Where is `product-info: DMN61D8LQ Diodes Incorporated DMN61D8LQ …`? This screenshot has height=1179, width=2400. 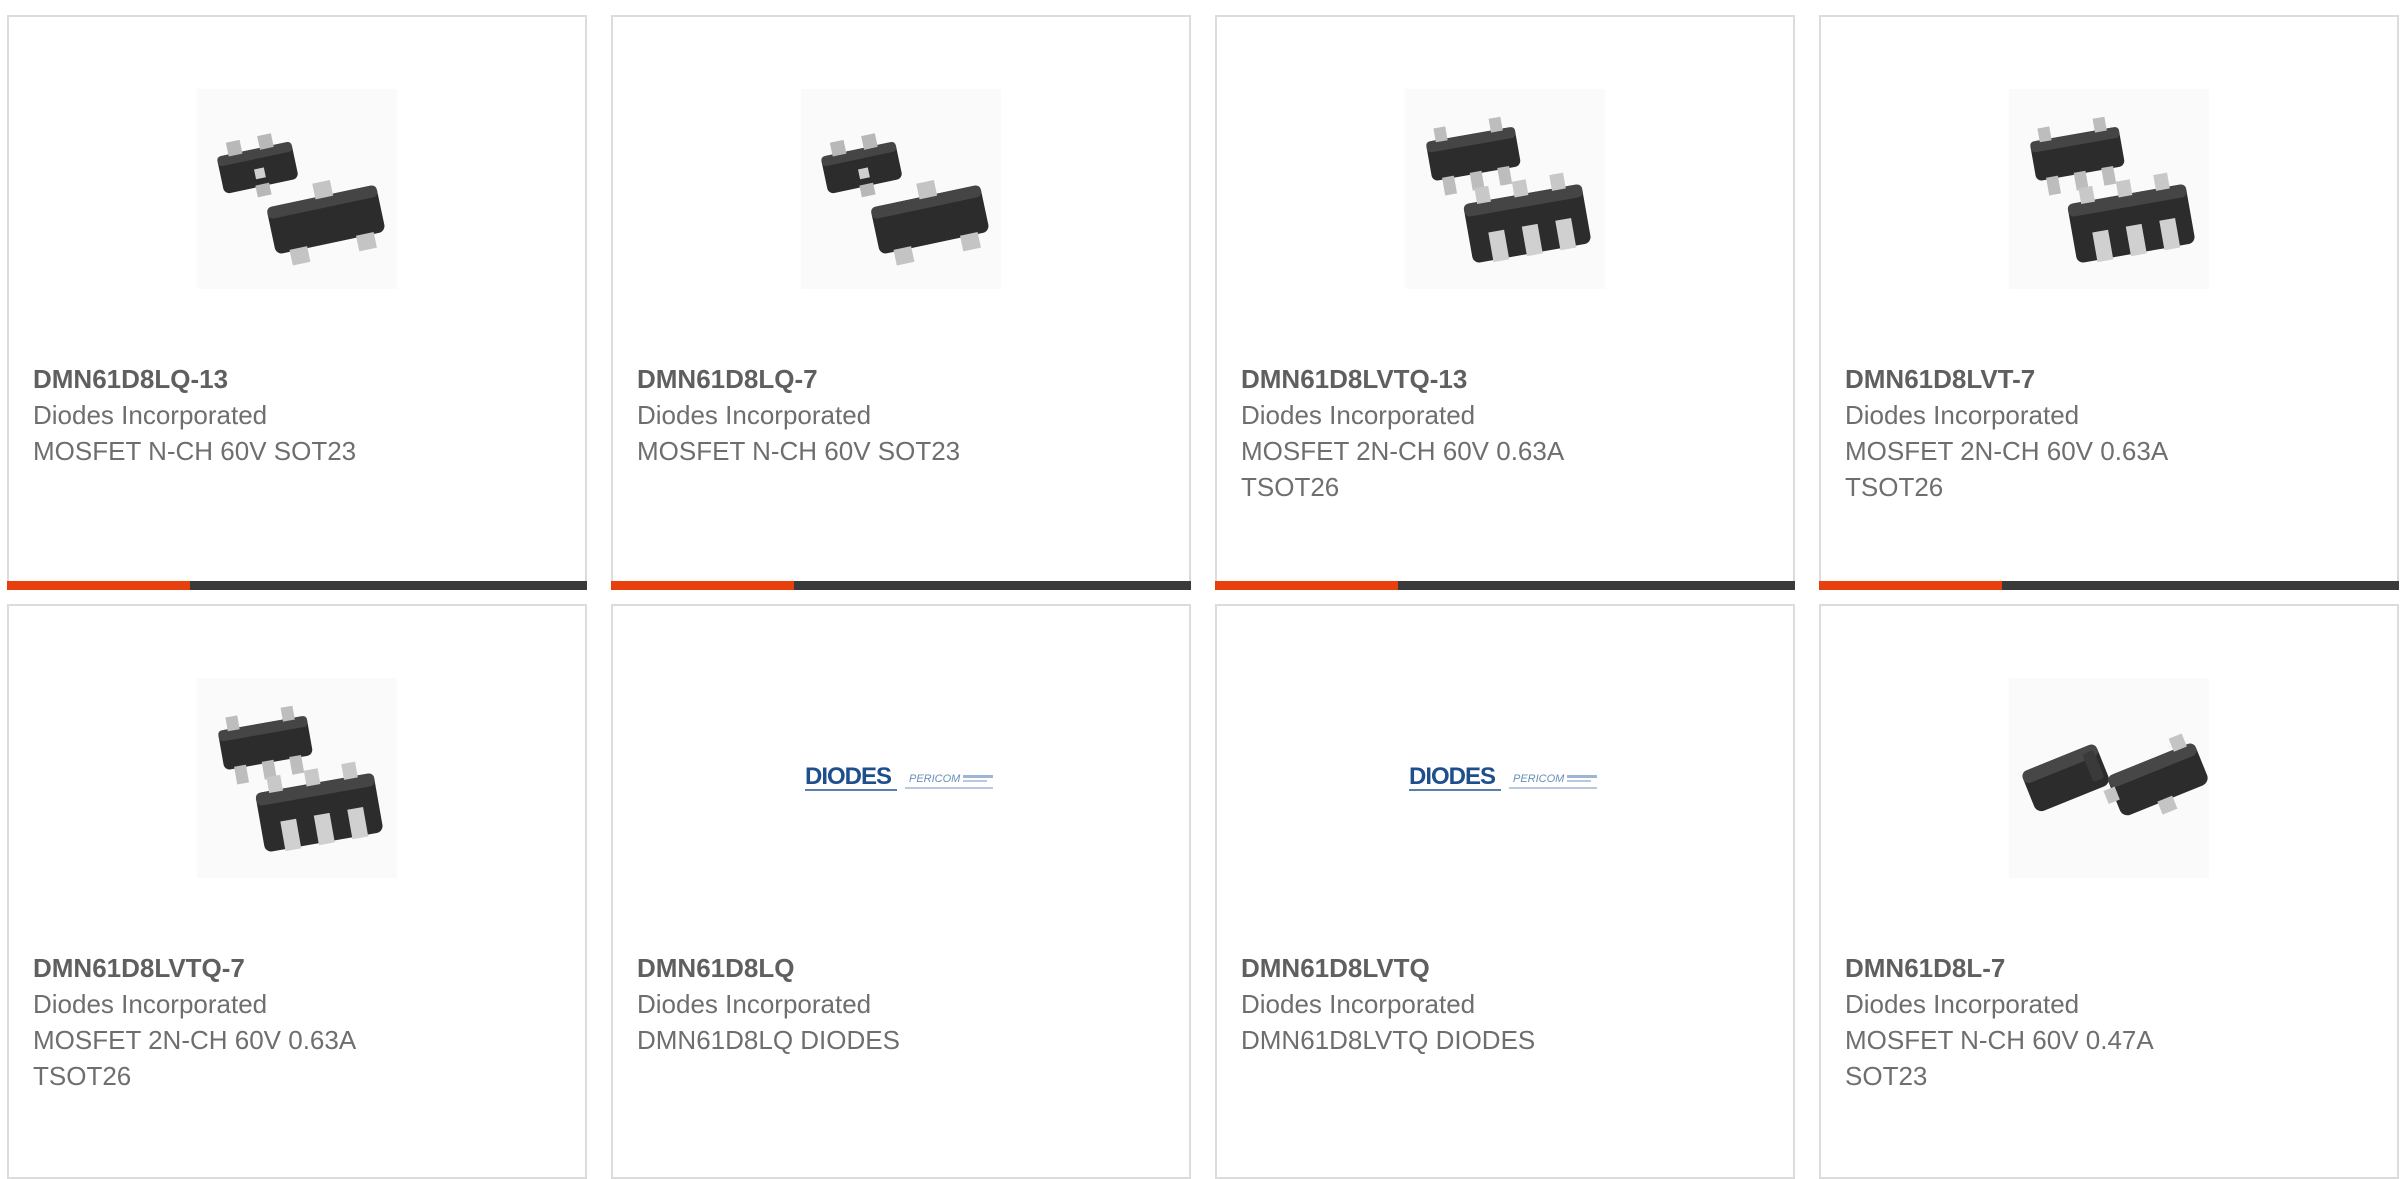 product-info: DMN61D8LQ Diodes Incorporated DMN61D8LQ … is located at coordinates (907, 1004).